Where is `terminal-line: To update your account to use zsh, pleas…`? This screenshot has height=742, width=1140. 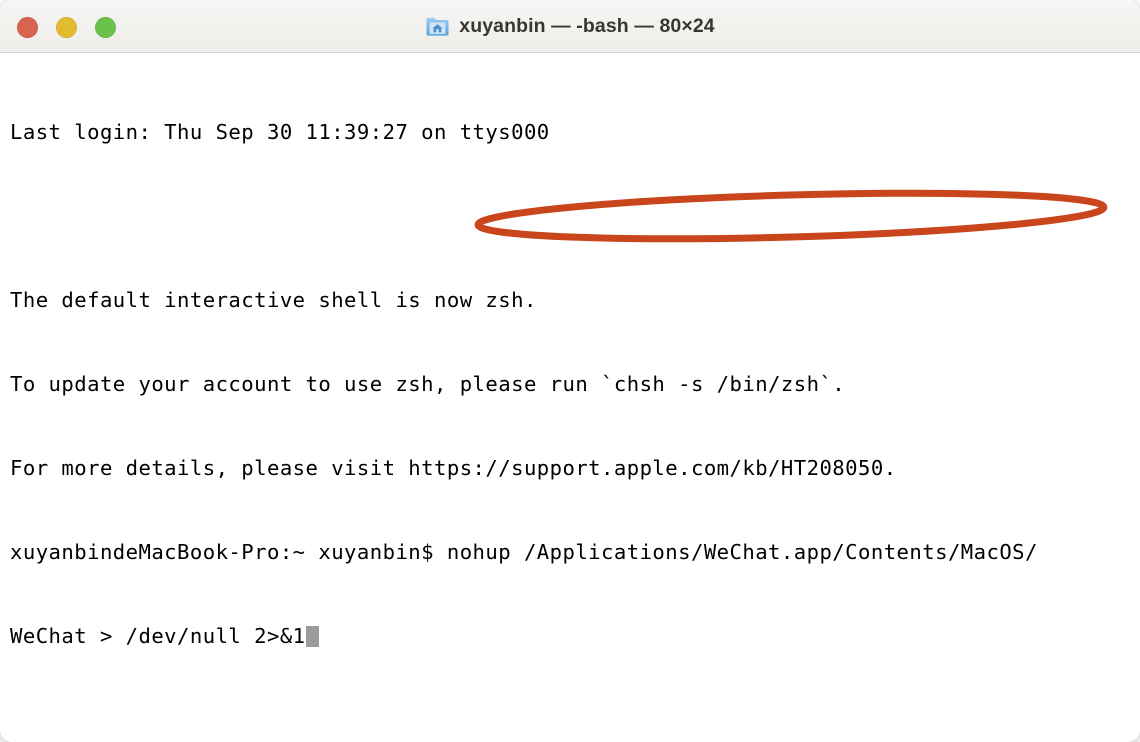 terminal-line: To update your account to use zsh, pleas… is located at coordinates (428, 384).